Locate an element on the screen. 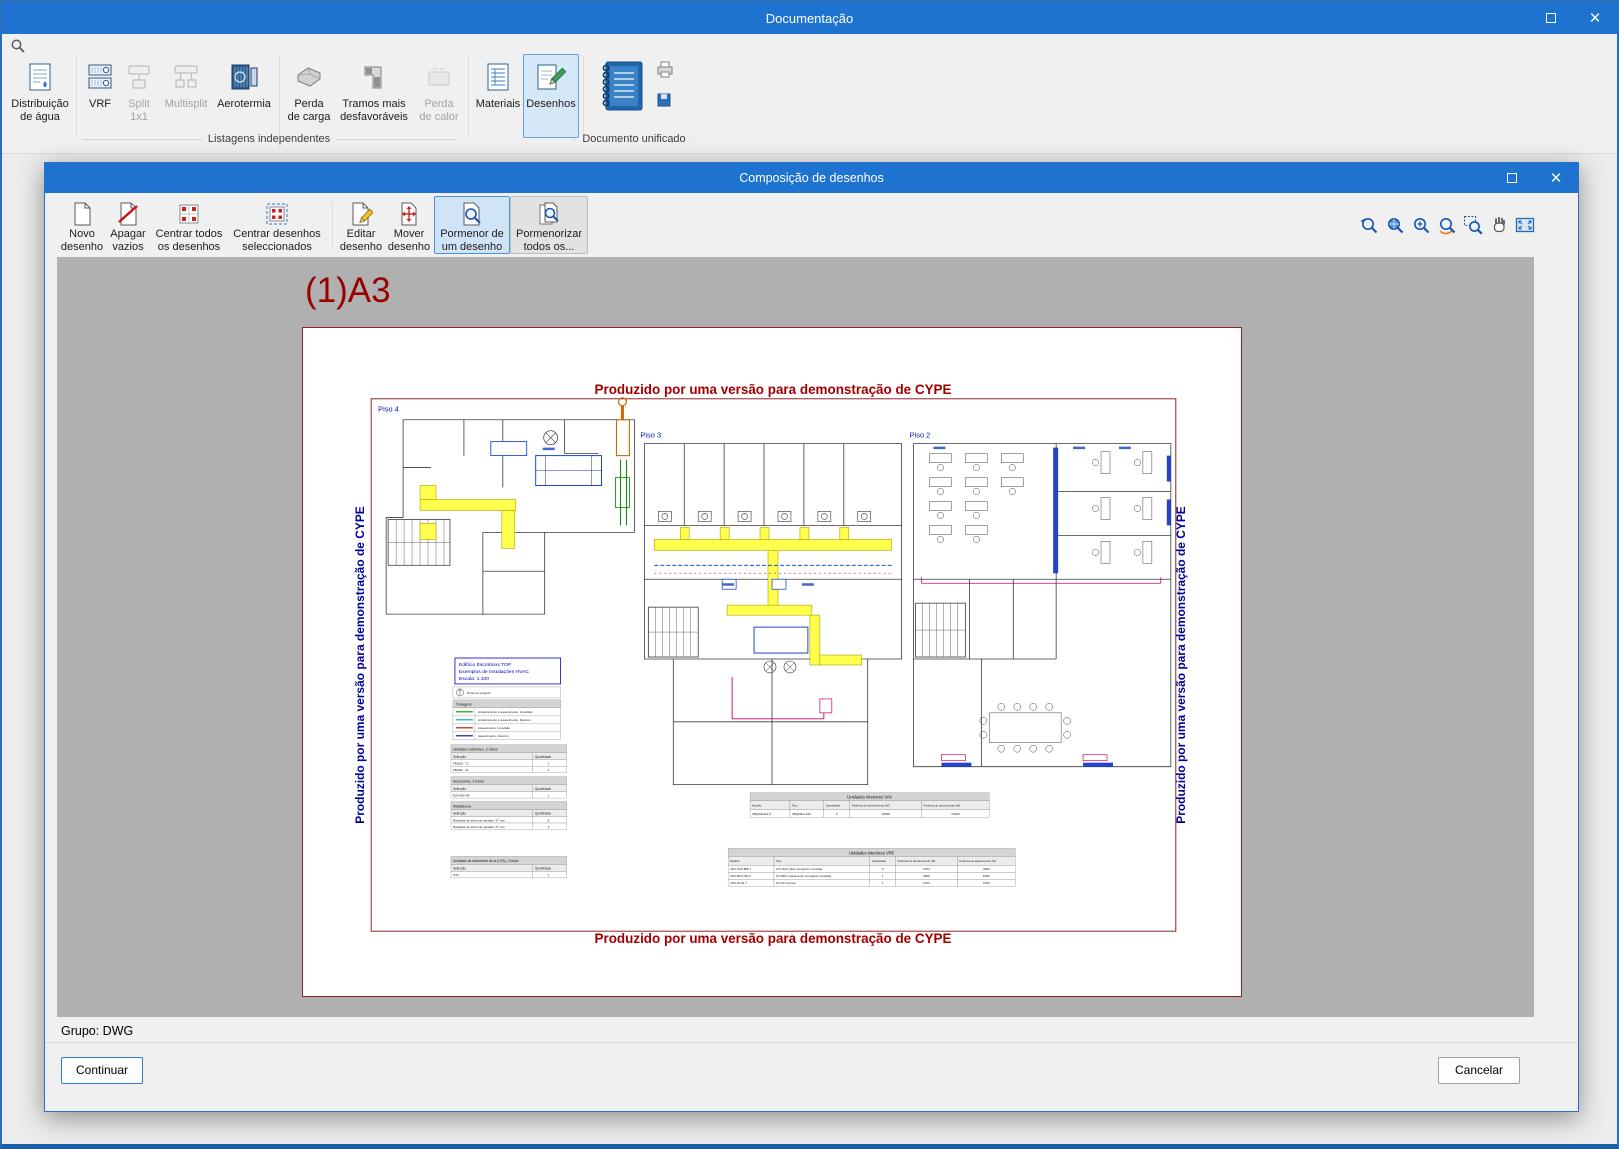 This screenshot has width=1619, height=1149. table-title: Acessórios, 2 tubos is located at coordinates (468, 782).